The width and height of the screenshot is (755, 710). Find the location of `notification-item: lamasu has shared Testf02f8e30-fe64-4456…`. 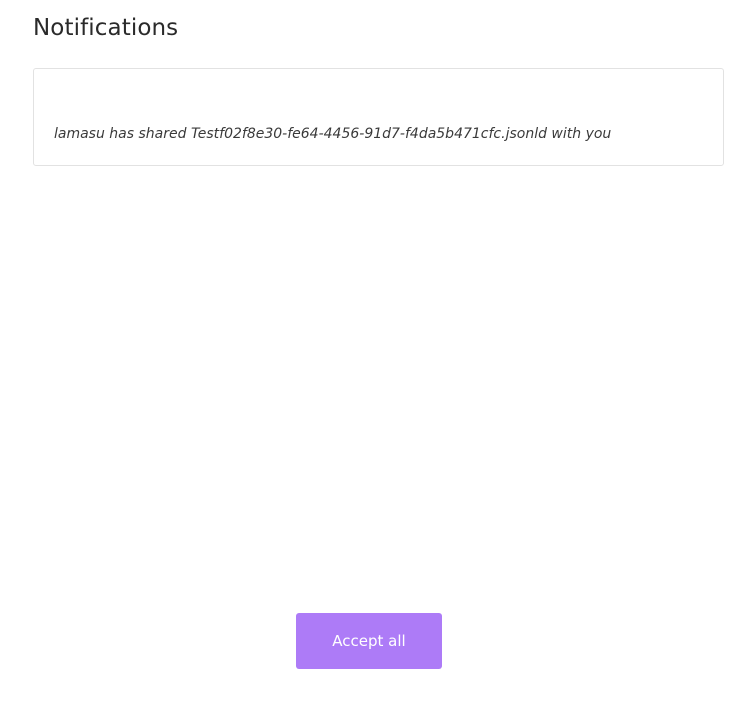

notification-item: lamasu has shared Testf02f8e30-fe64-4456… is located at coordinates (333, 134).